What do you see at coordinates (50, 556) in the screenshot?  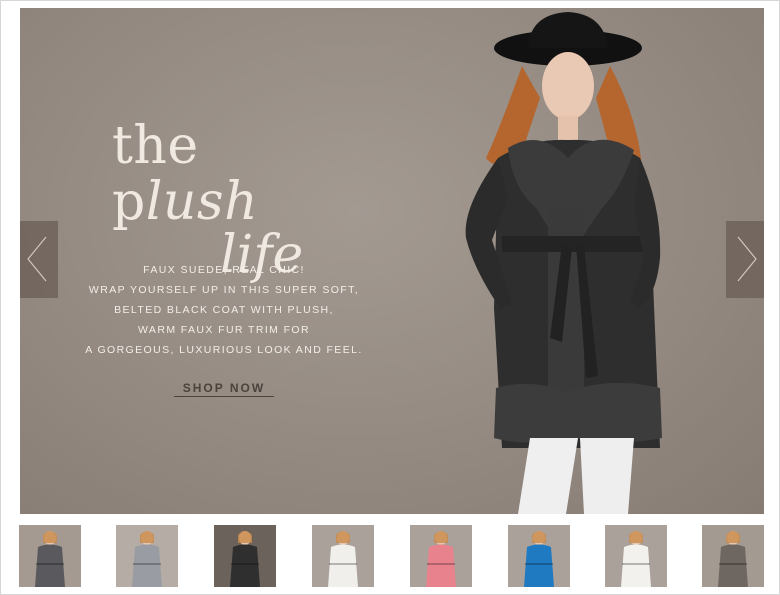 I see `thumbnail-grey-fur-collar-coat` at bounding box center [50, 556].